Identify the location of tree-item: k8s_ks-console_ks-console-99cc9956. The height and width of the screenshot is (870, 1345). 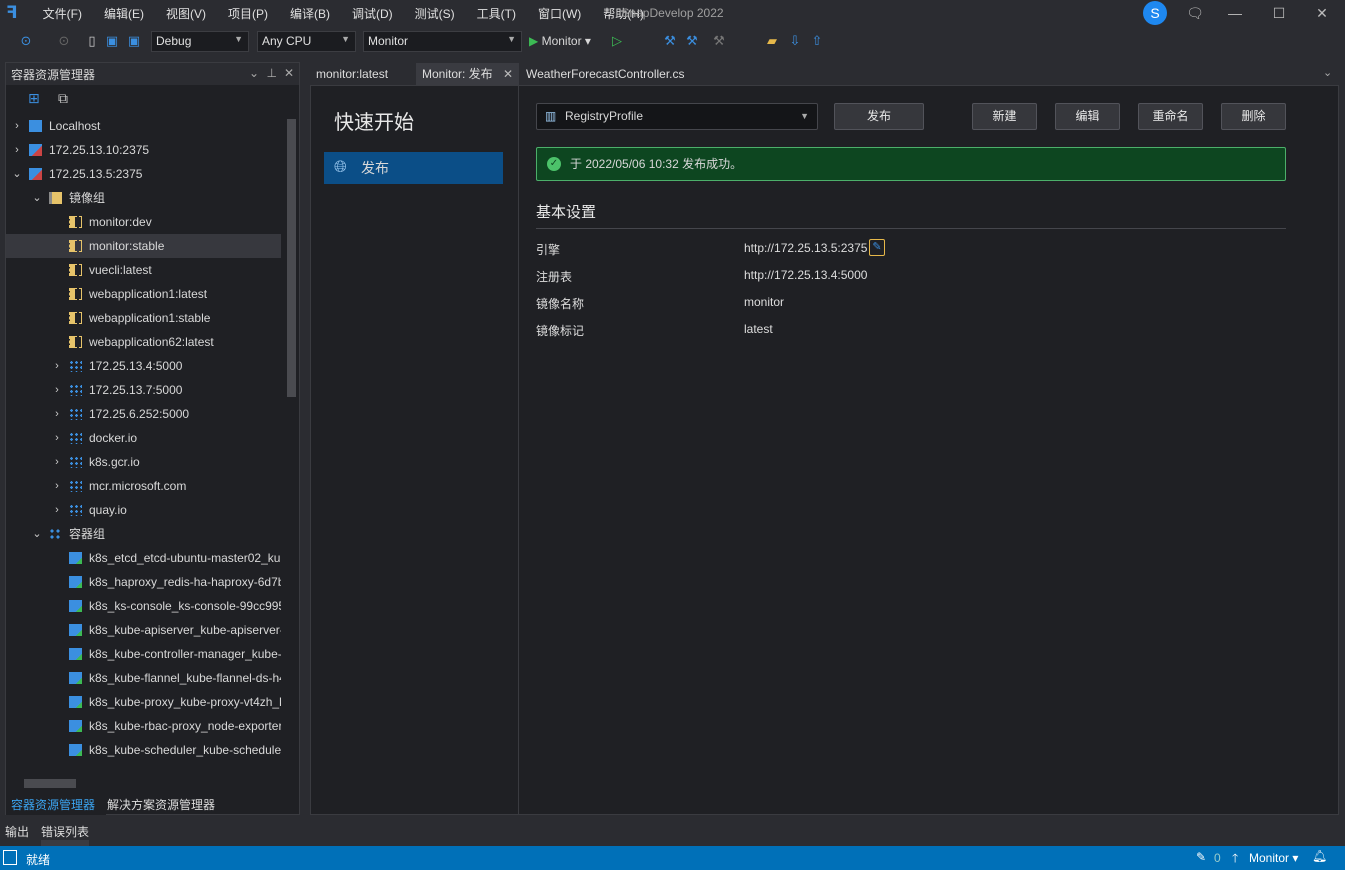
(143, 606).